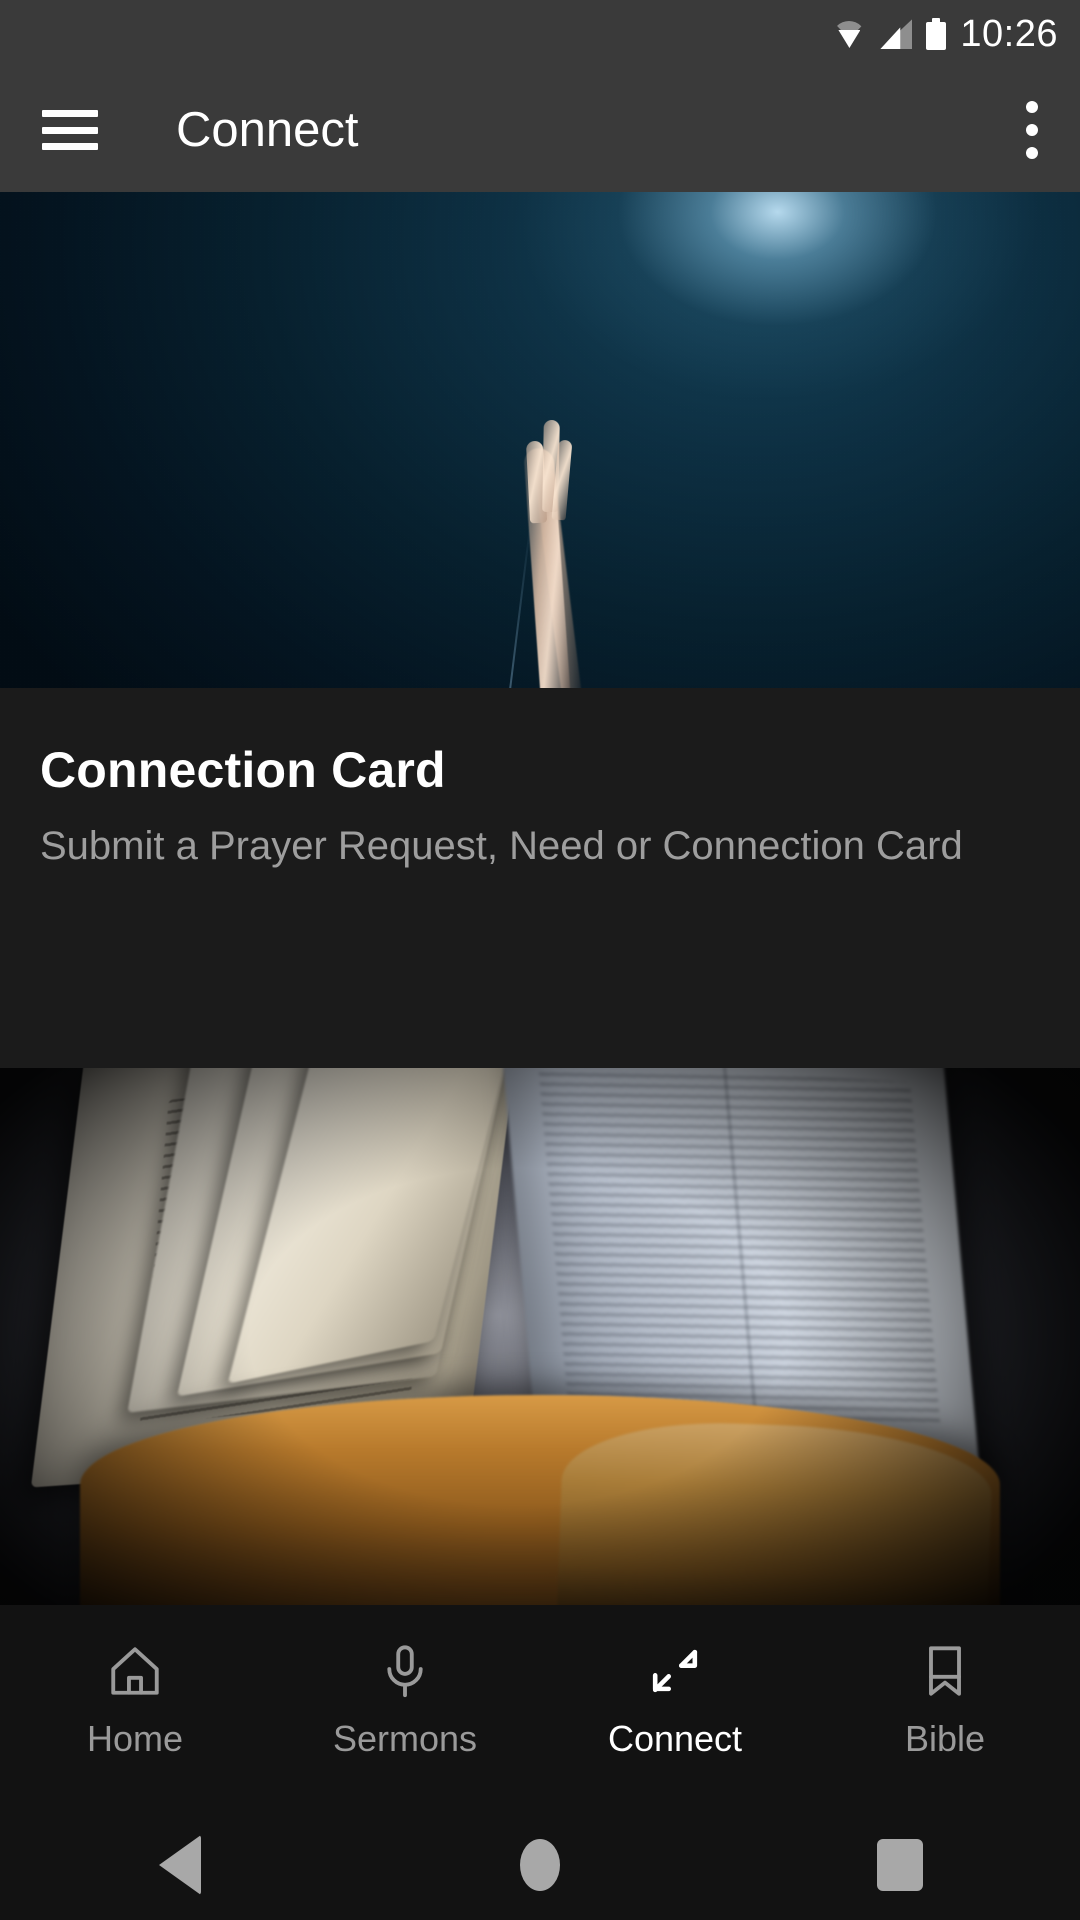  Describe the element at coordinates (945, 1671) in the screenshot. I see `book-icon` at that location.